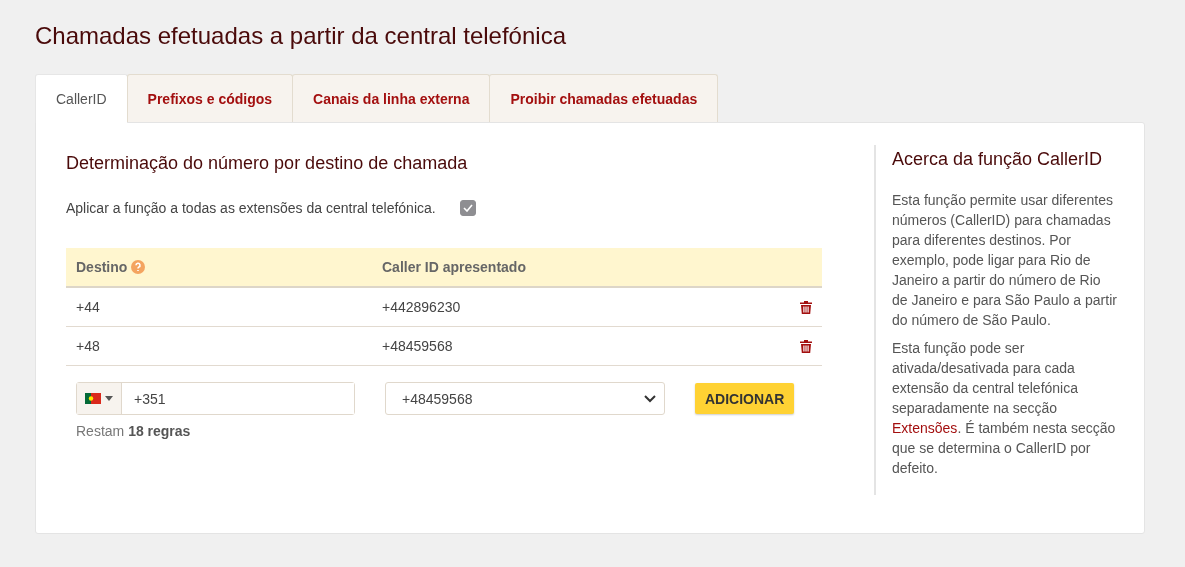  What do you see at coordinates (745, 398) in the screenshot?
I see `add-button: ADICIONAR` at bounding box center [745, 398].